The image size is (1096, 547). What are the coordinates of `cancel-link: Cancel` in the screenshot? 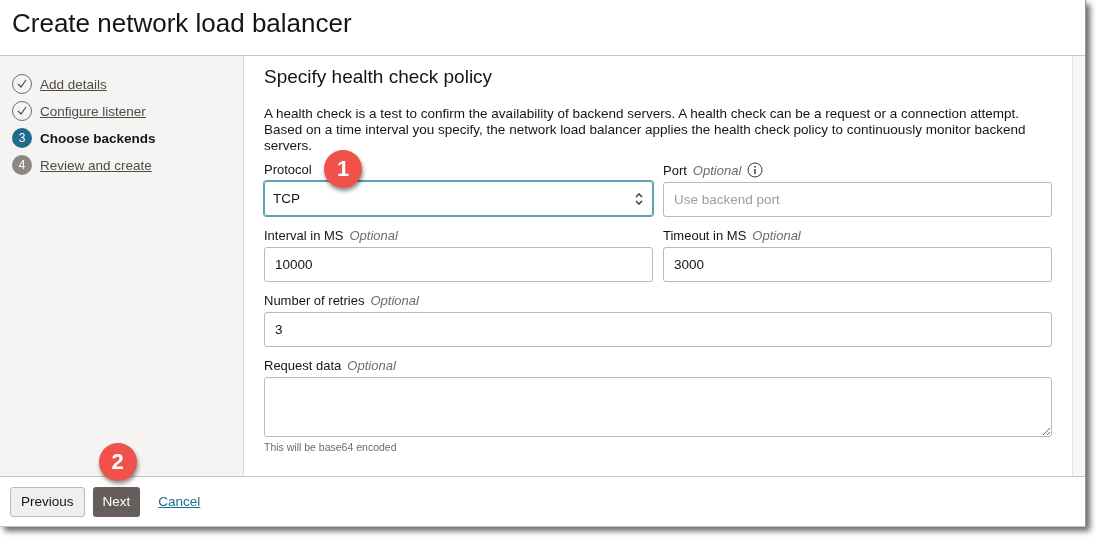 It's located at (179, 501).